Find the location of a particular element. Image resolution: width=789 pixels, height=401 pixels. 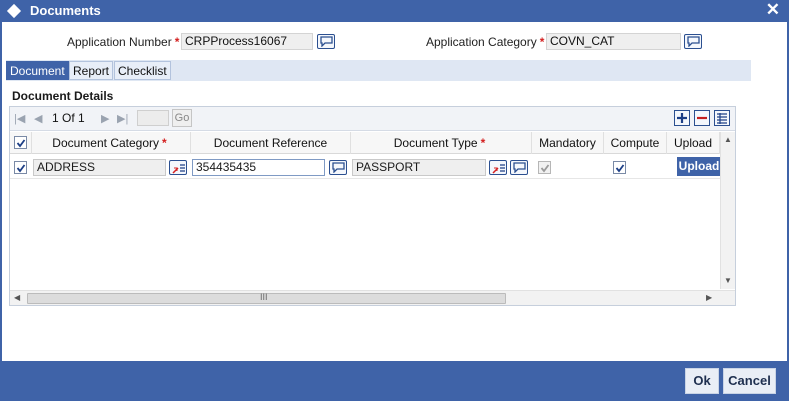

mandatory-checkbox is located at coordinates (544, 167).